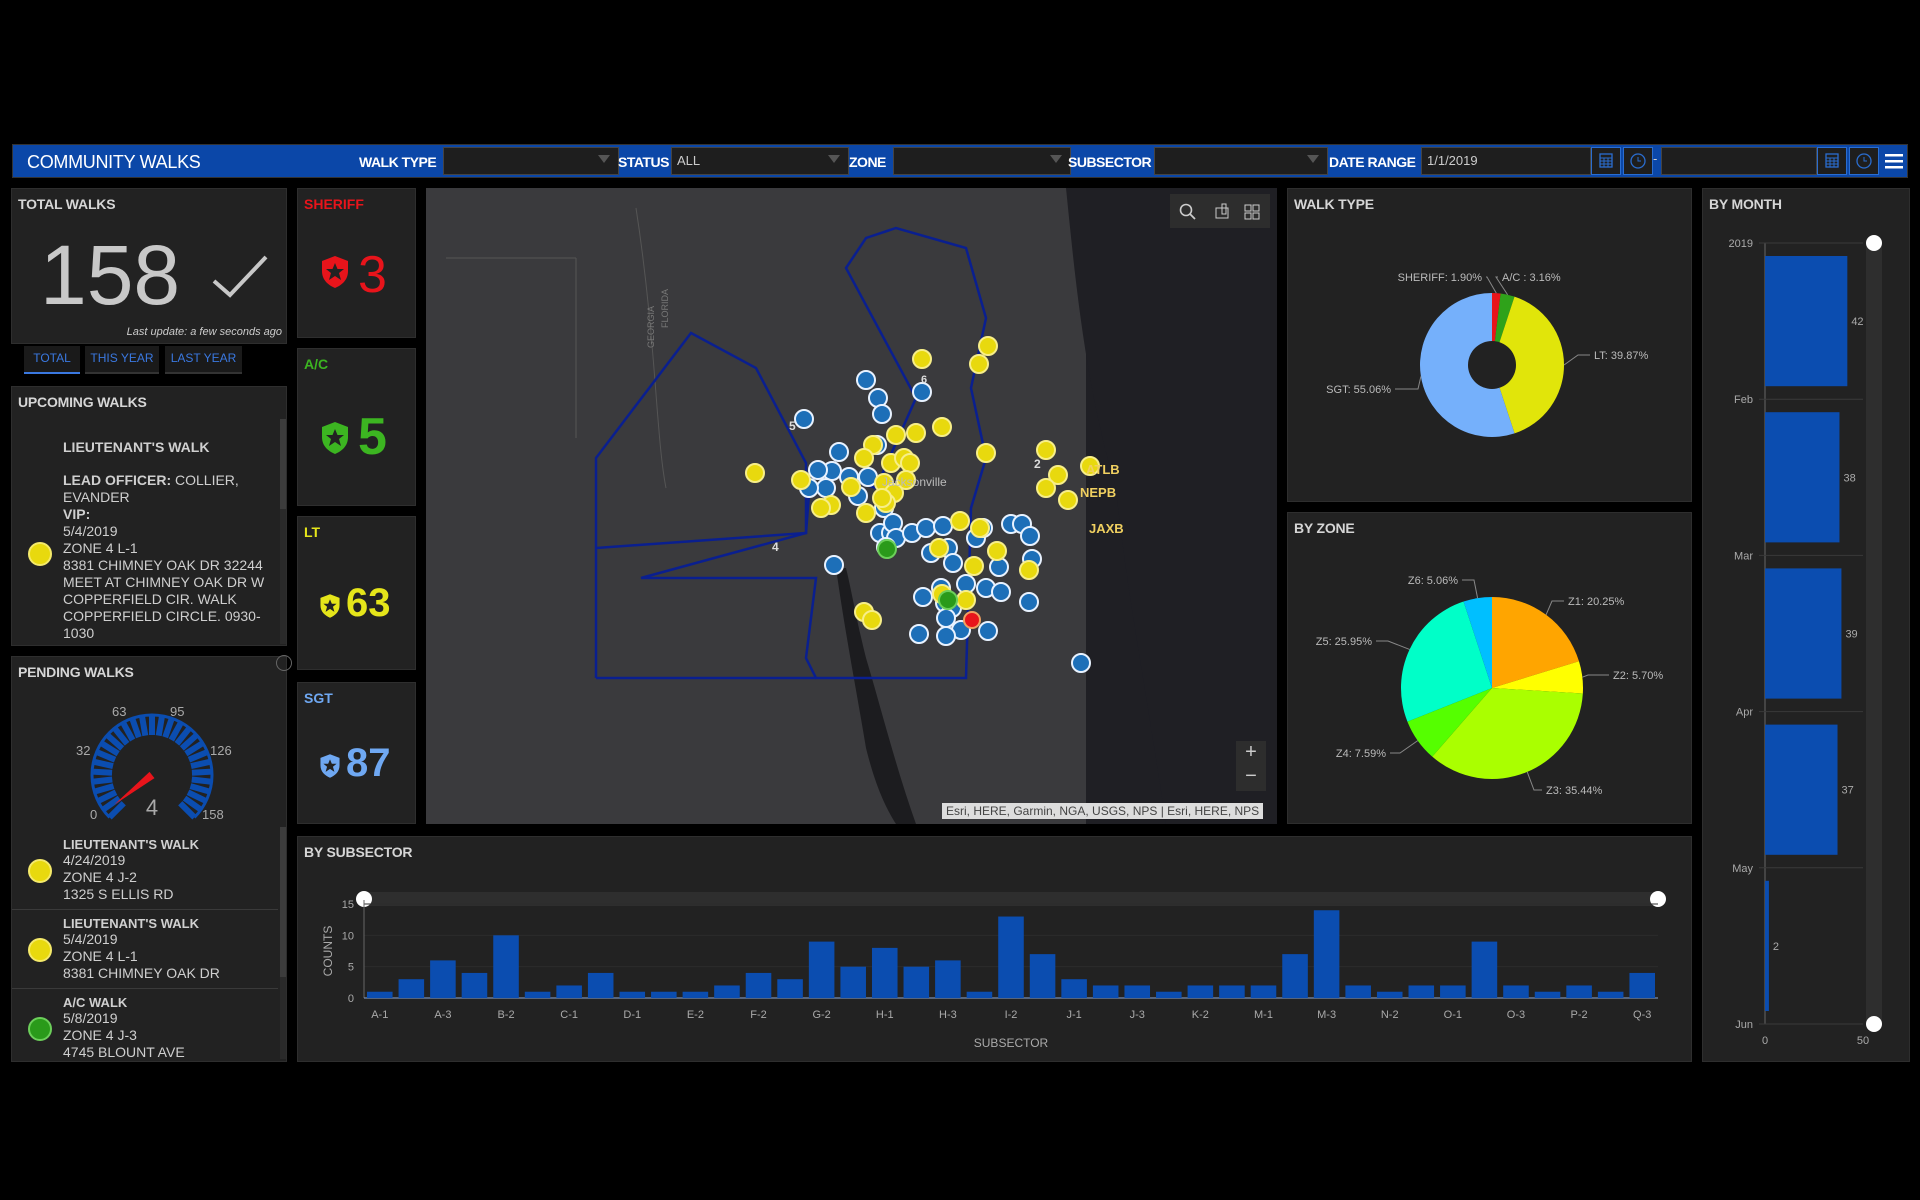  What do you see at coordinates (284, 663) in the screenshot?
I see `expand-icon` at bounding box center [284, 663].